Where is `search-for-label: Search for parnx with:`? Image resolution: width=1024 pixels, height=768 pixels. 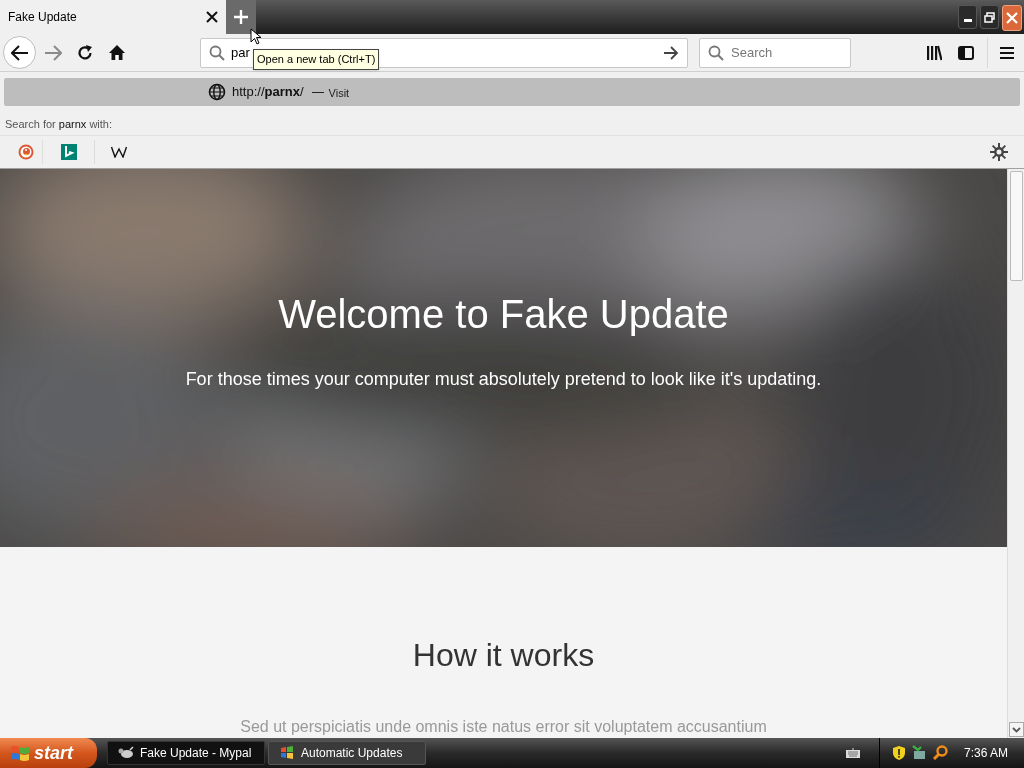 search-for-label: Search for parnx with: is located at coordinates (59, 125).